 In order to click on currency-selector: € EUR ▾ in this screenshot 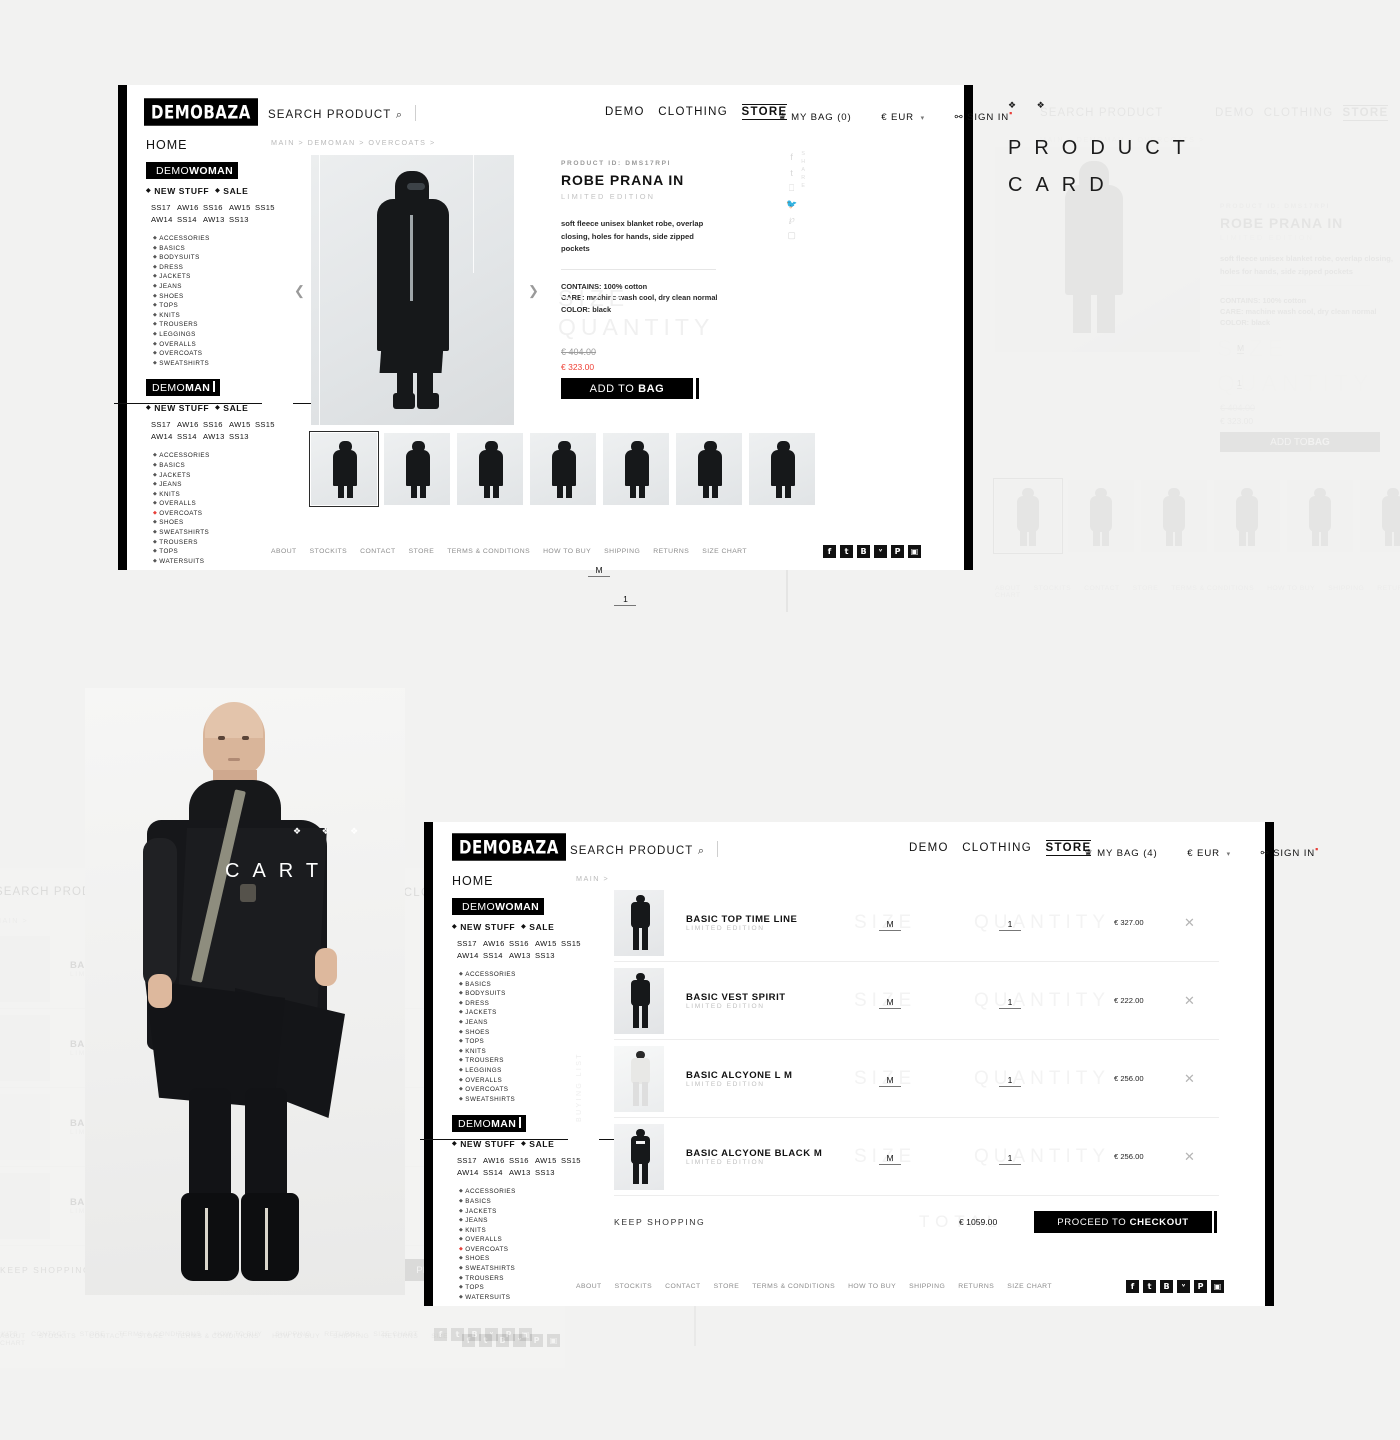, I will do `click(903, 117)`.